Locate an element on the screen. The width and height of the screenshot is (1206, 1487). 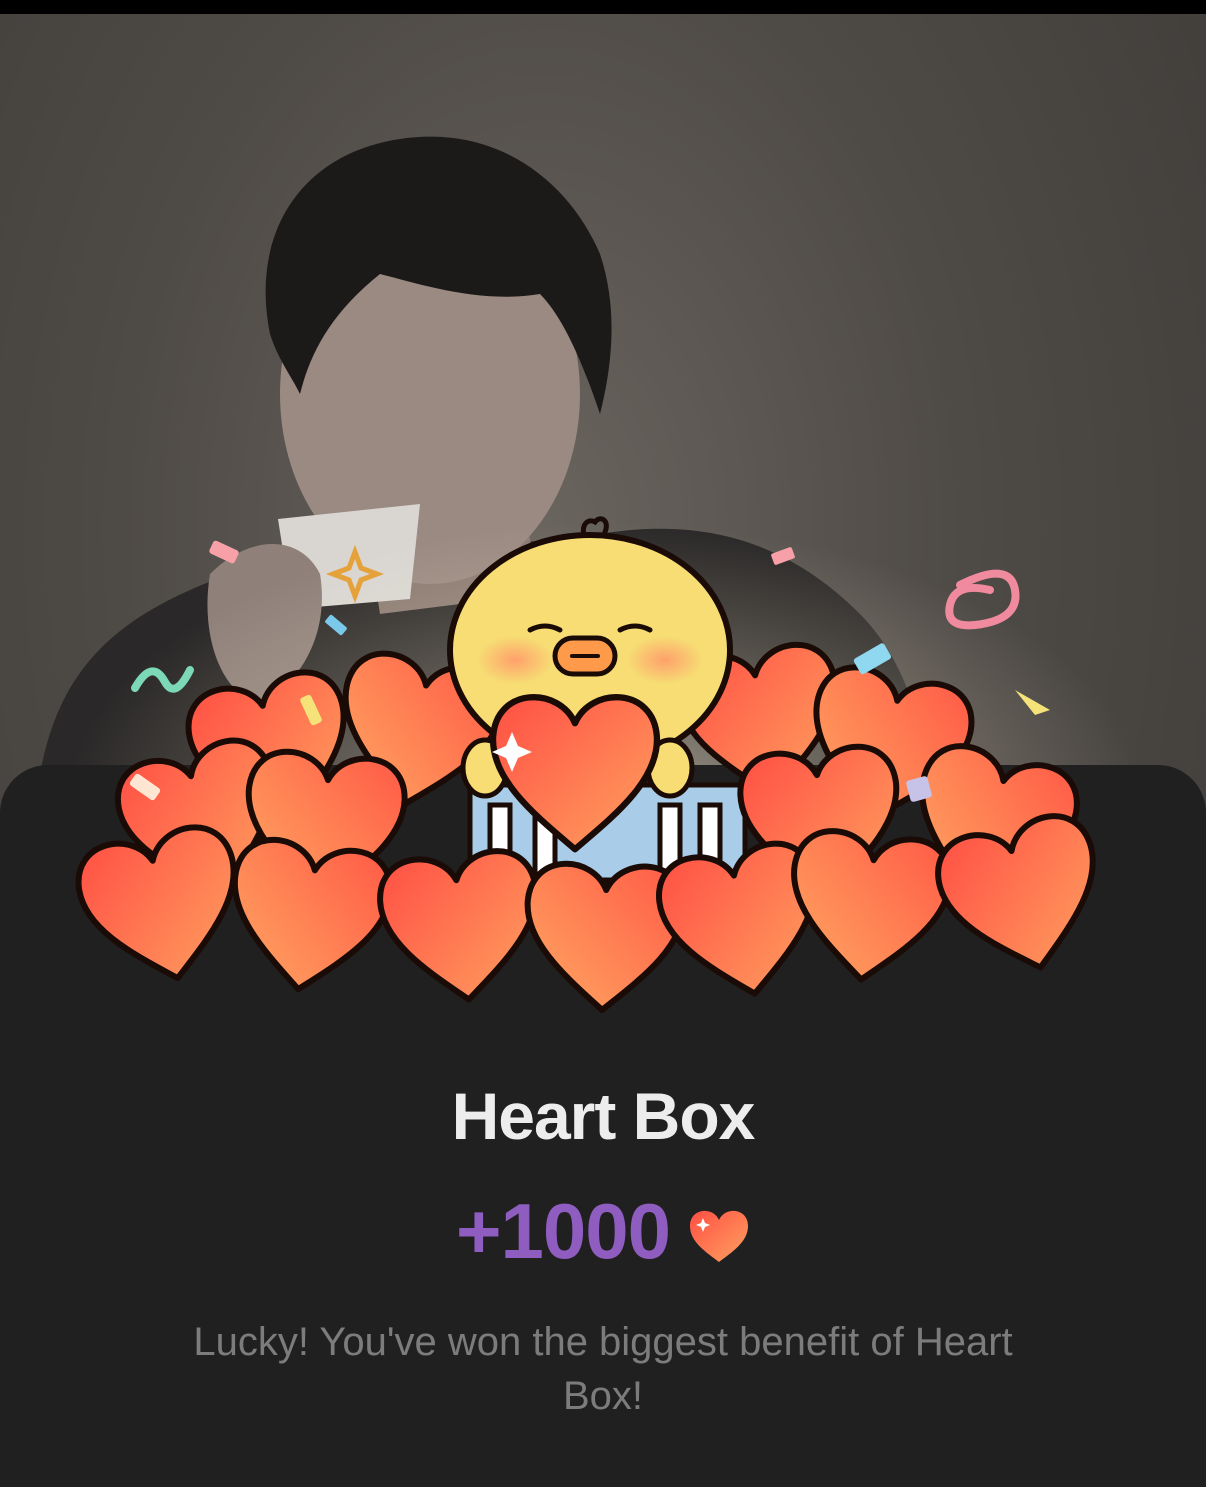
reward-amount: +1000 is located at coordinates (563, 1230).